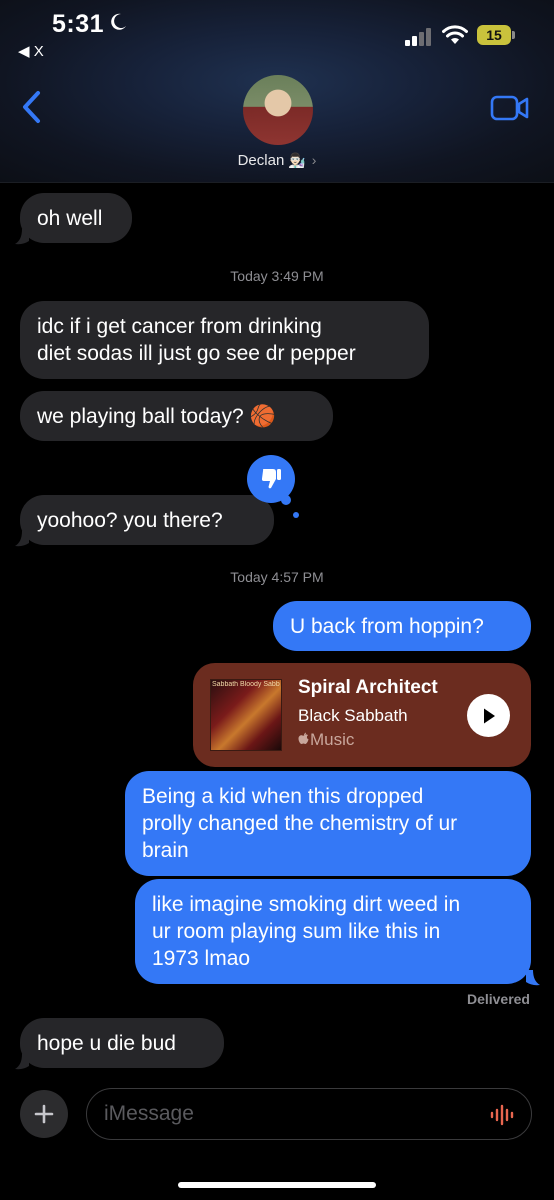 The height and width of the screenshot is (1200, 554). I want to click on back-to-app-link: ◀ X, so click(31, 51).